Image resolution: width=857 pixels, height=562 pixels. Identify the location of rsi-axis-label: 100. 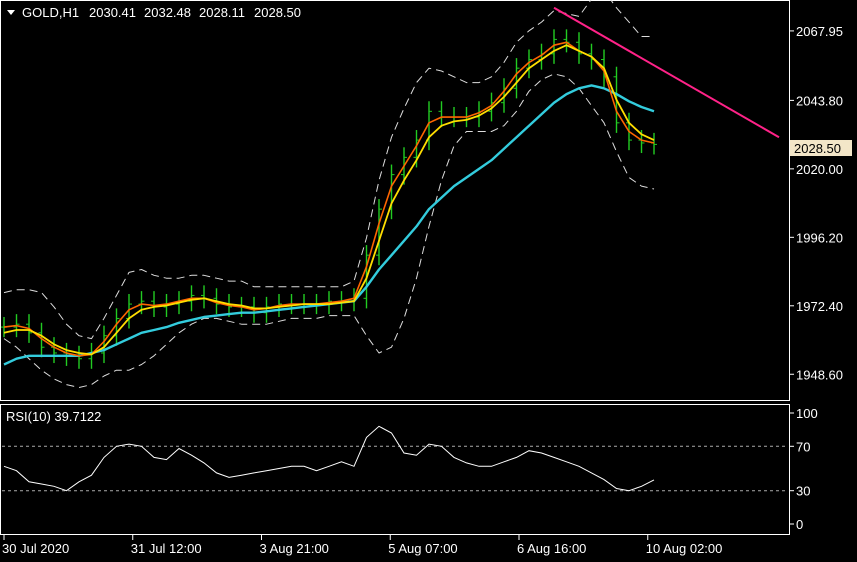
(807, 413).